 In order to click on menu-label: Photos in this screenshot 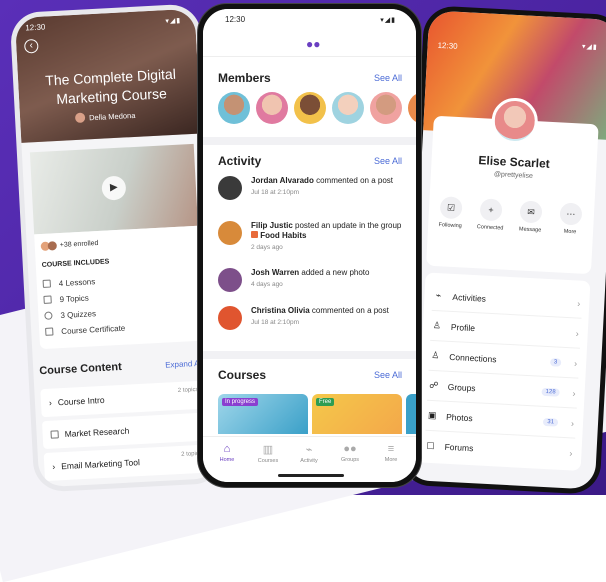, I will do `click(459, 417)`.